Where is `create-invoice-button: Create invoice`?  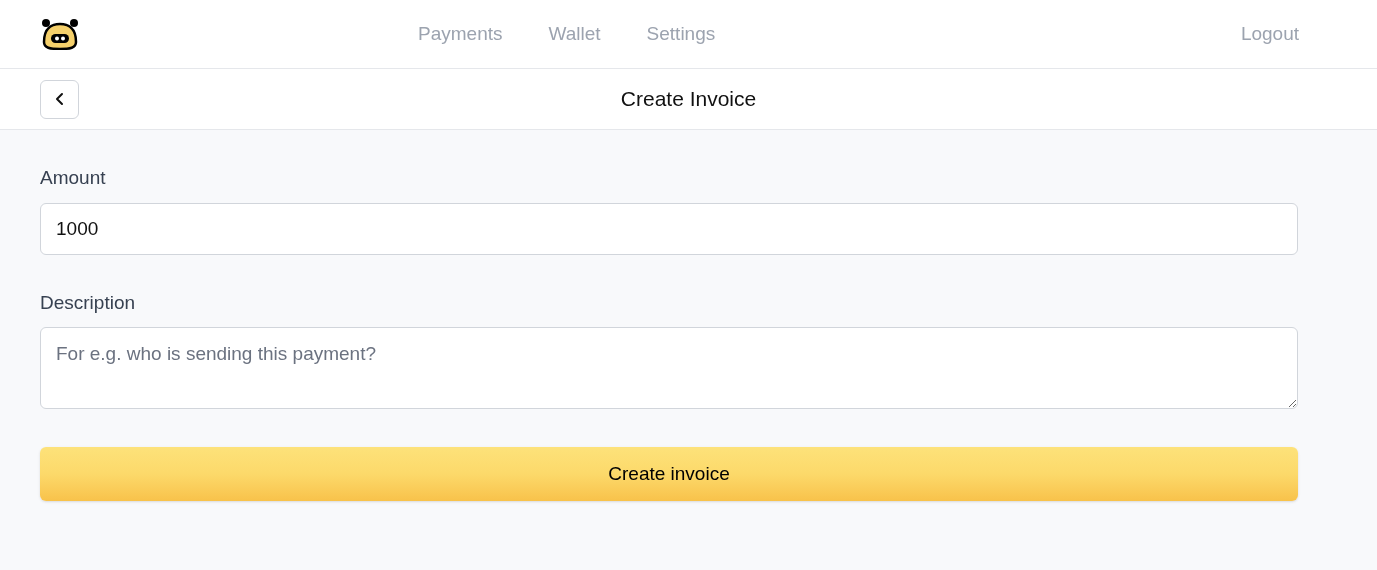
create-invoice-button: Create invoice is located at coordinates (669, 474).